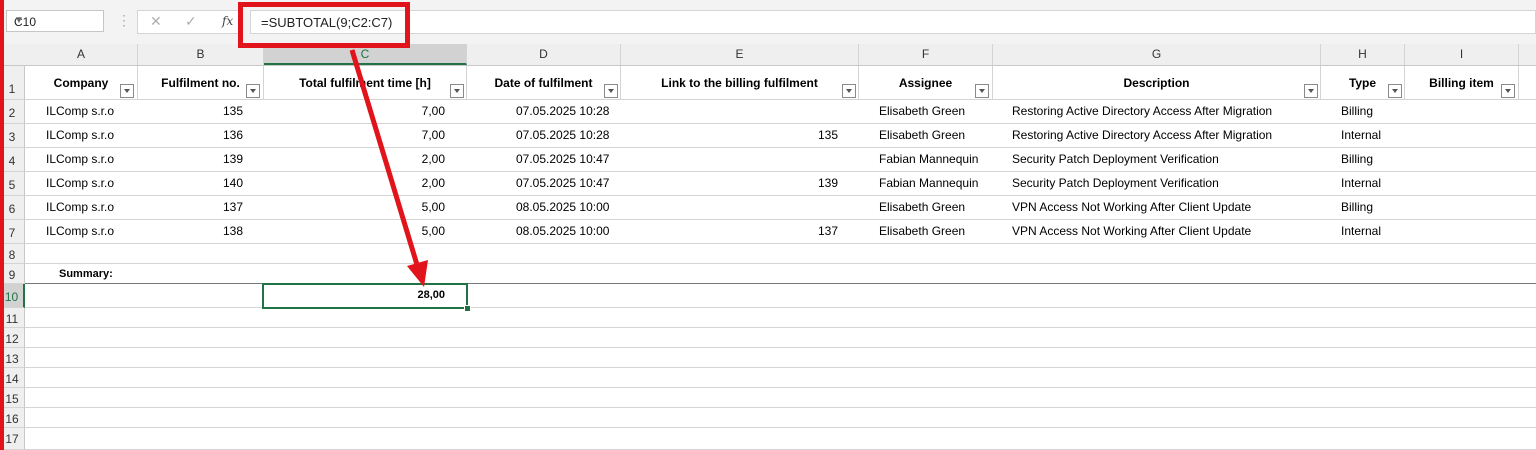 The width and height of the screenshot is (1536, 450). I want to click on arrow-shaft, so click(385, 159).